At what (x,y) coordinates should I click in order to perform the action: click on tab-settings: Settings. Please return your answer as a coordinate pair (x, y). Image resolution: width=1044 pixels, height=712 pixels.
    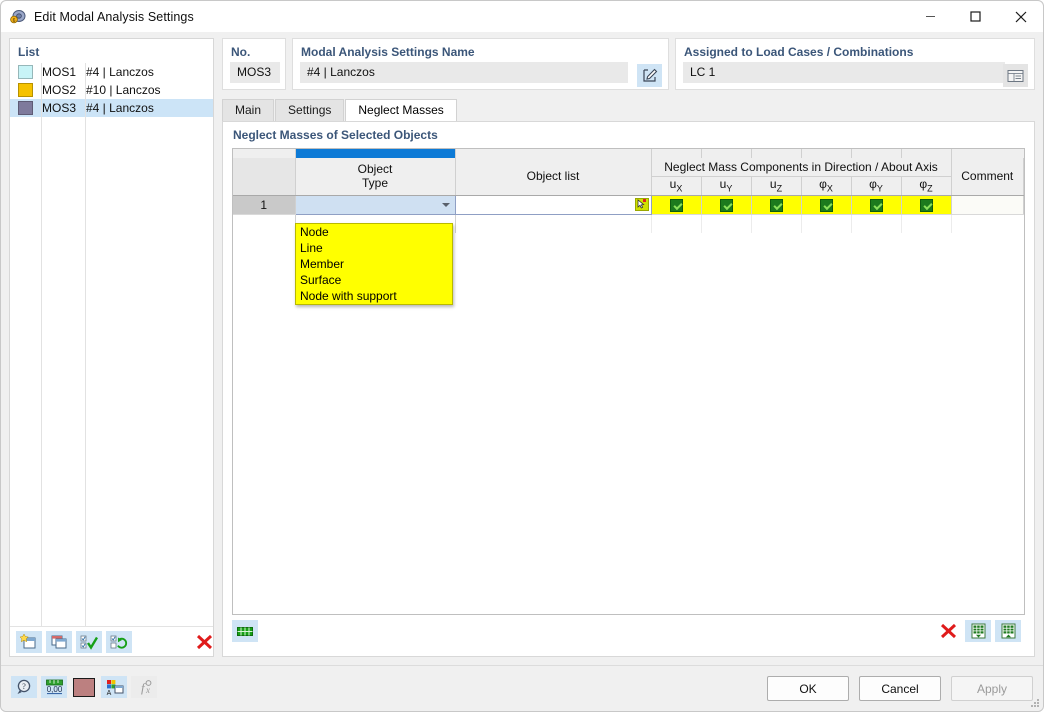
    Looking at the image, I should click on (310, 110).